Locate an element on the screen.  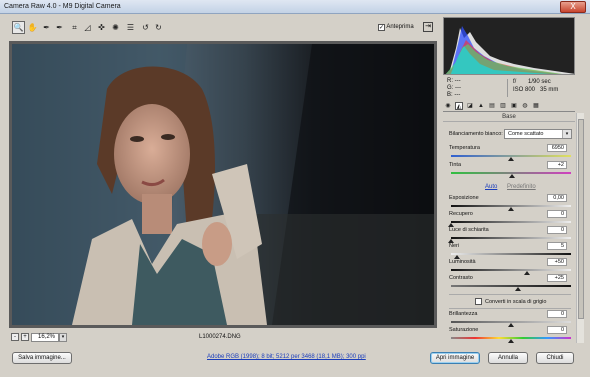
preview-toggle: ✓ Anteprima is located at coordinates (396, 27).